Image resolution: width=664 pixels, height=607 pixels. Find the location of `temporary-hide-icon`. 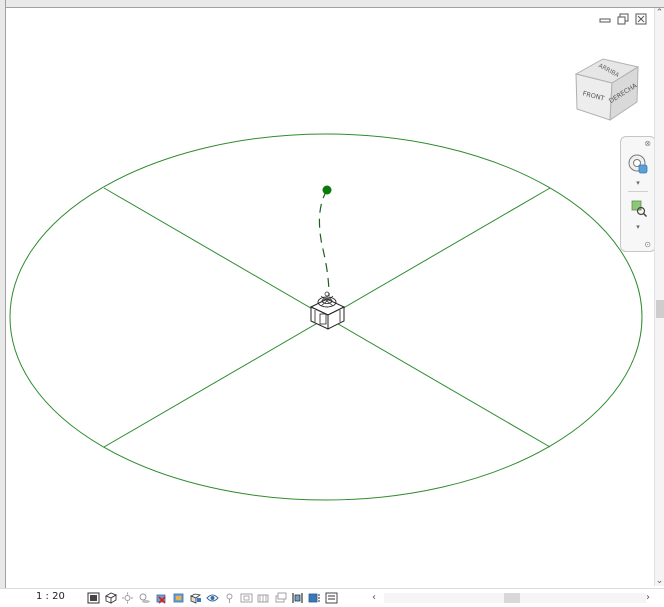

temporary-hide-icon is located at coordinates (212, 597).